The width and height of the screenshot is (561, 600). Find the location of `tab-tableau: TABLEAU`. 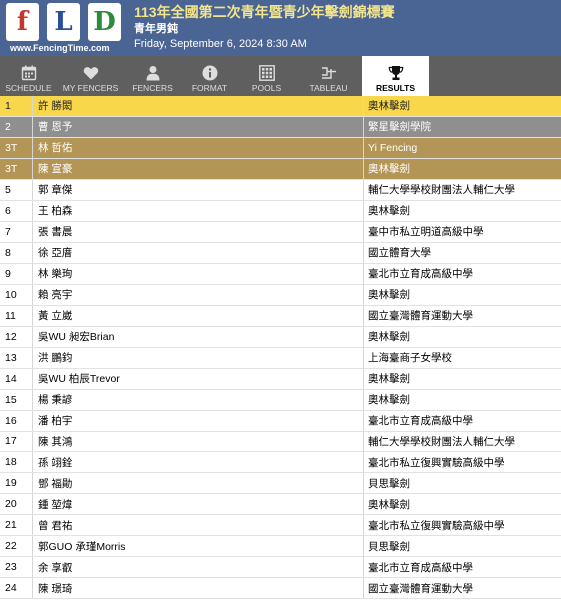

tab-tableau: TABLEAU is located at coordinates (328, 76).